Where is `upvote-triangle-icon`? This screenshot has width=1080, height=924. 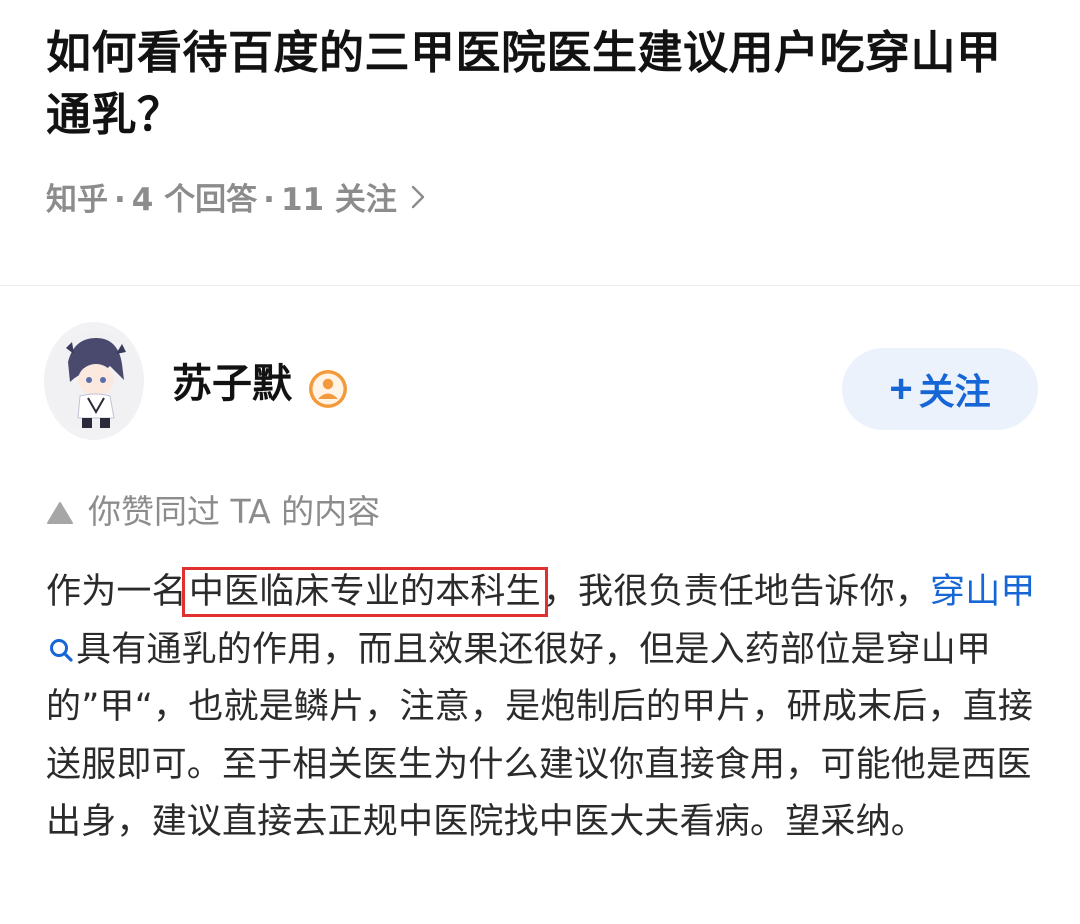 upvote-triangle-icon is located at coordinates (60, 513).